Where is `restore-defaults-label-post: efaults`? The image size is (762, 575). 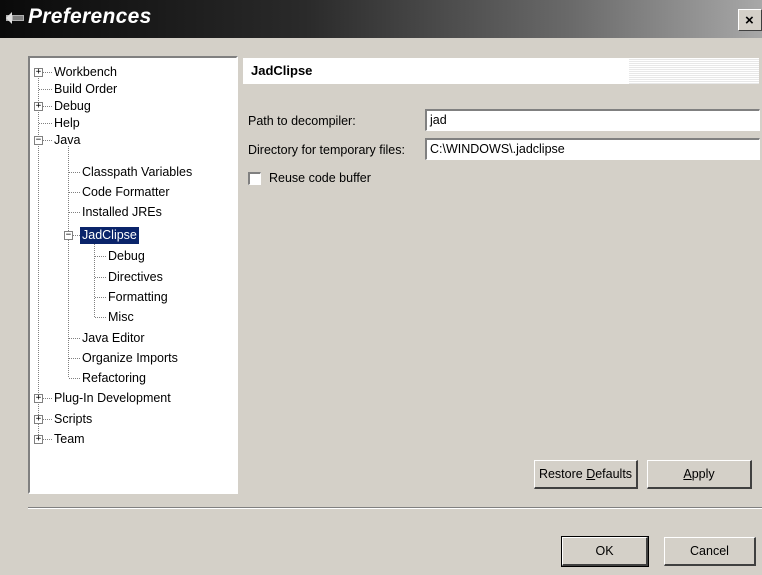
restore-defaults-label-post: efaults is located at coordinates (614, 474).